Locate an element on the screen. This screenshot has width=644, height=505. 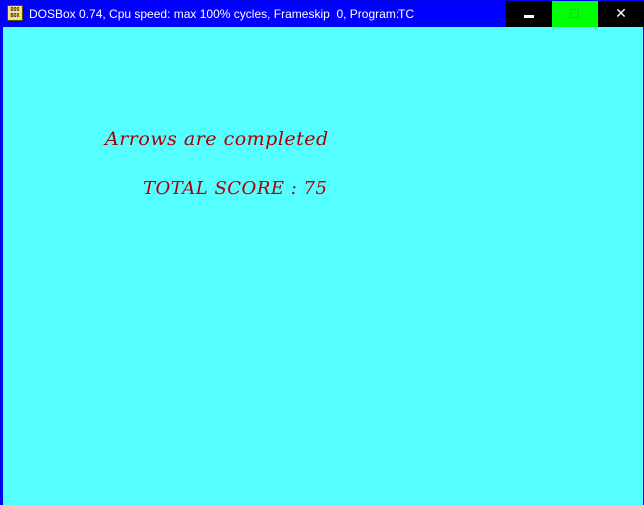
maximize-button is located at coordinates (575, 14).